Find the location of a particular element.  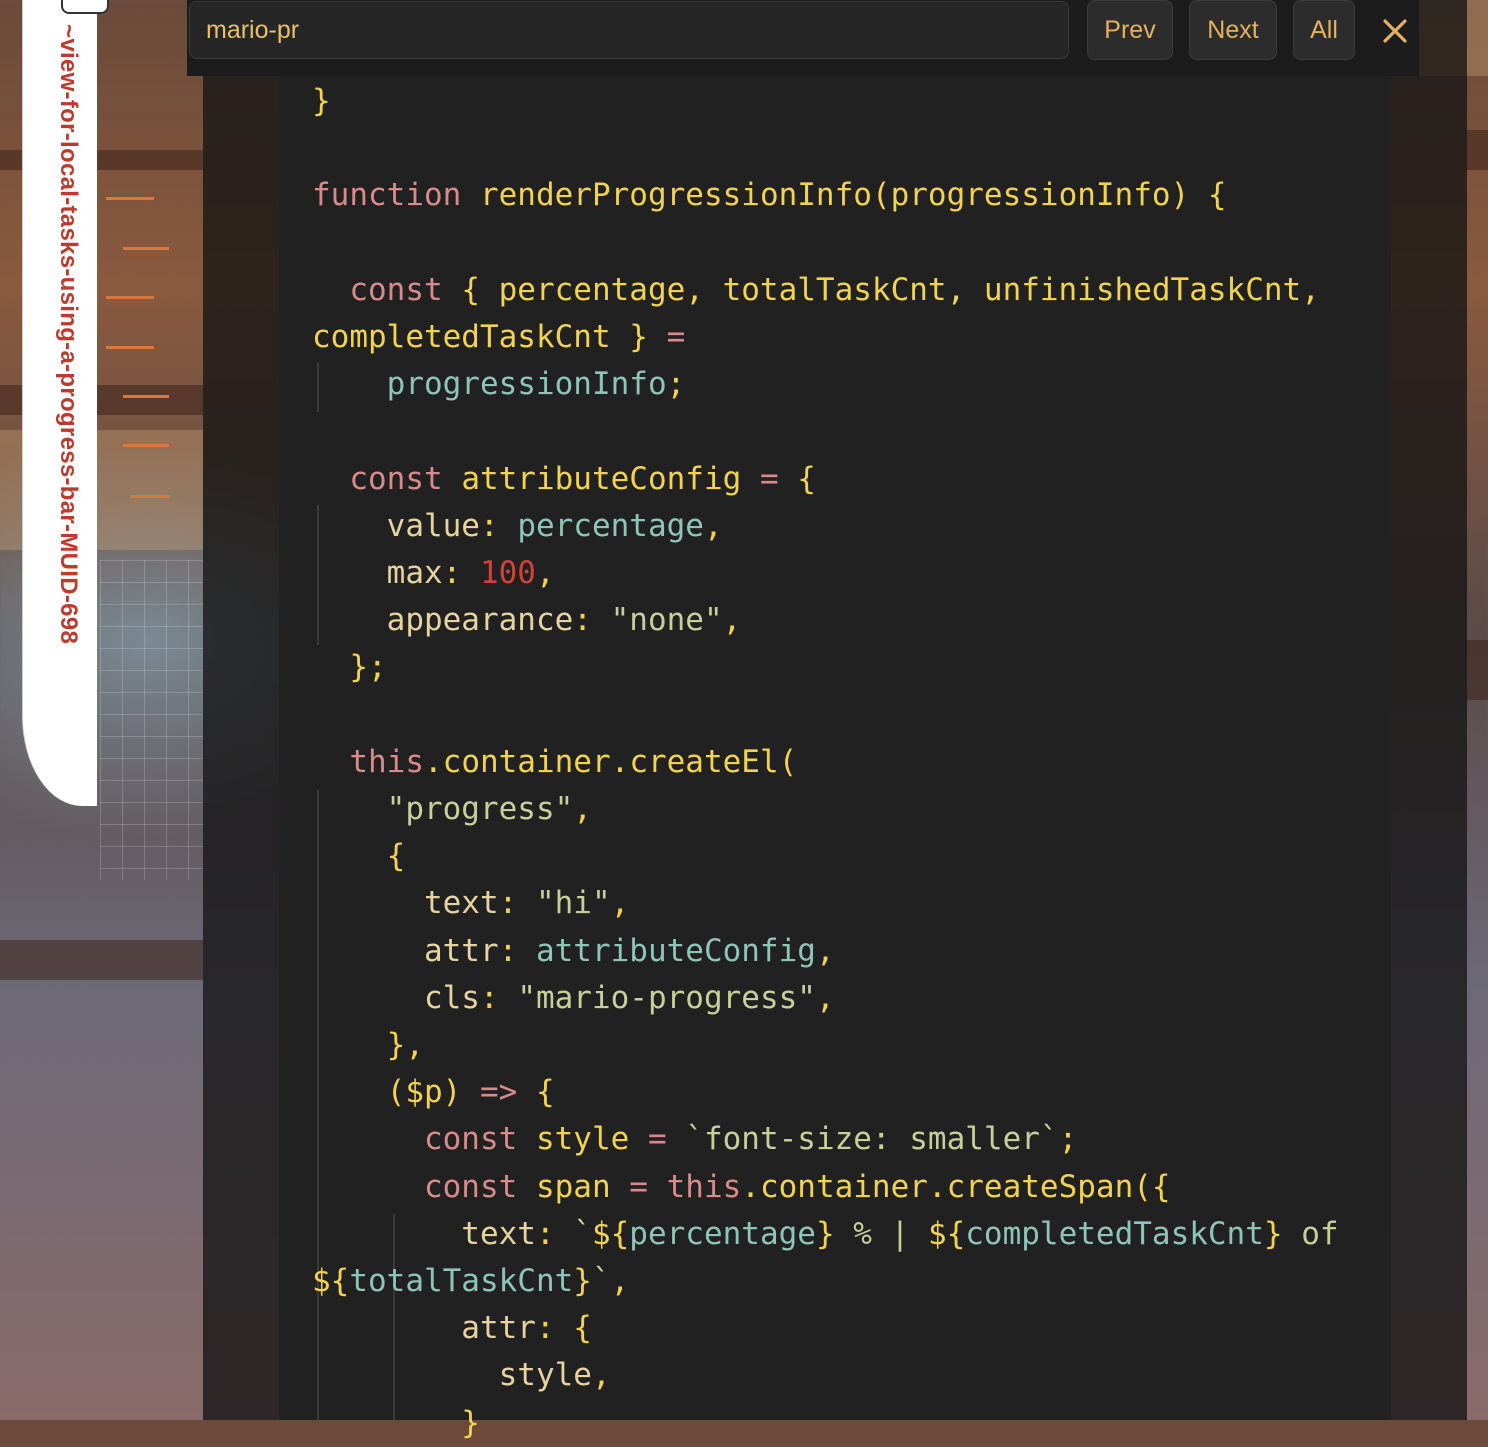

code-token: style is located at coordinates (452, 1375).